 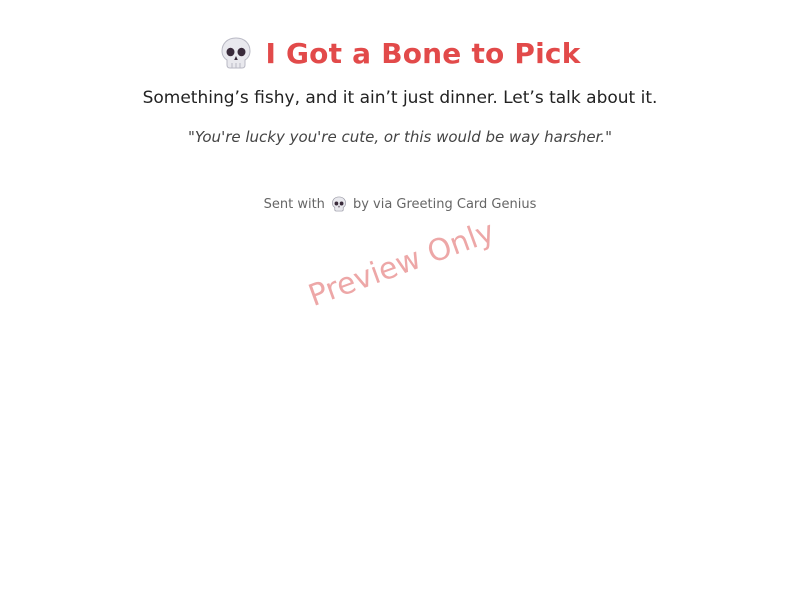 I want to click on card-title: I Got a Bone to Pick, so click(x=423, y=53).